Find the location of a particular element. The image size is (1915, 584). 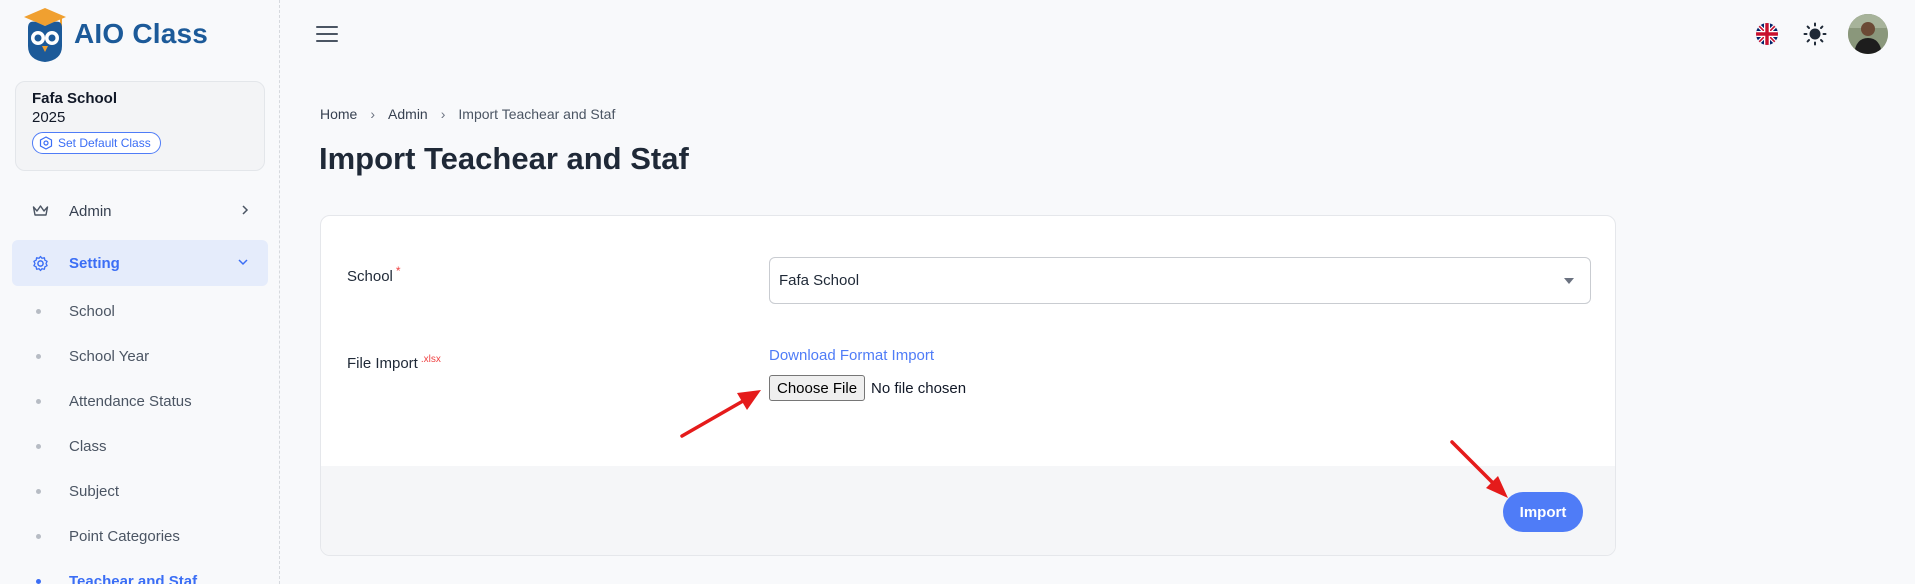

sidebar-subitem-school-year: School Year is located at coordinates (92, 356).